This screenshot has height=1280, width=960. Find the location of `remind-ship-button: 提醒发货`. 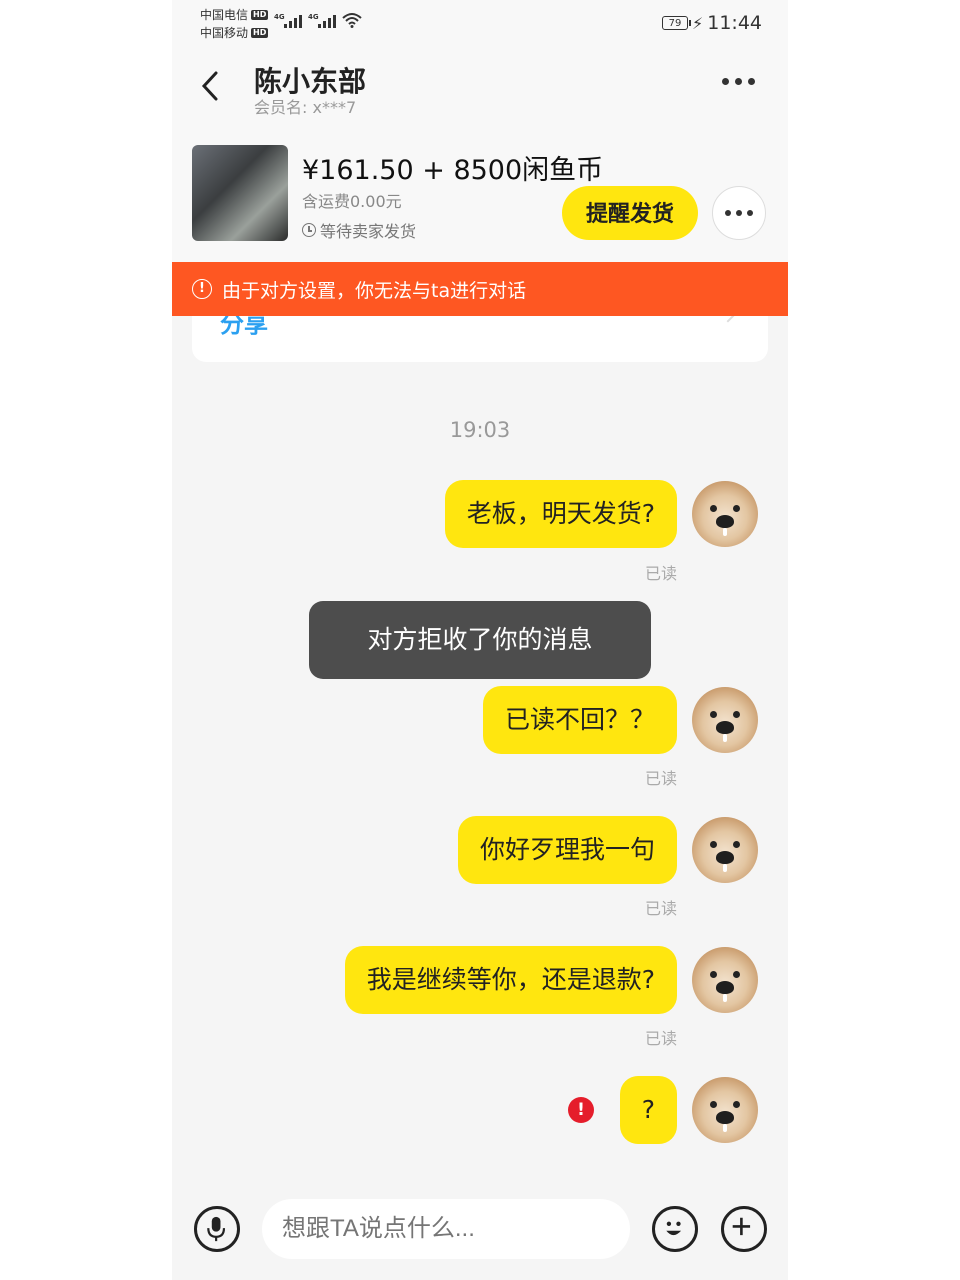

remind-ship-button: 提醒发货 is located at coordinates (630, 213).